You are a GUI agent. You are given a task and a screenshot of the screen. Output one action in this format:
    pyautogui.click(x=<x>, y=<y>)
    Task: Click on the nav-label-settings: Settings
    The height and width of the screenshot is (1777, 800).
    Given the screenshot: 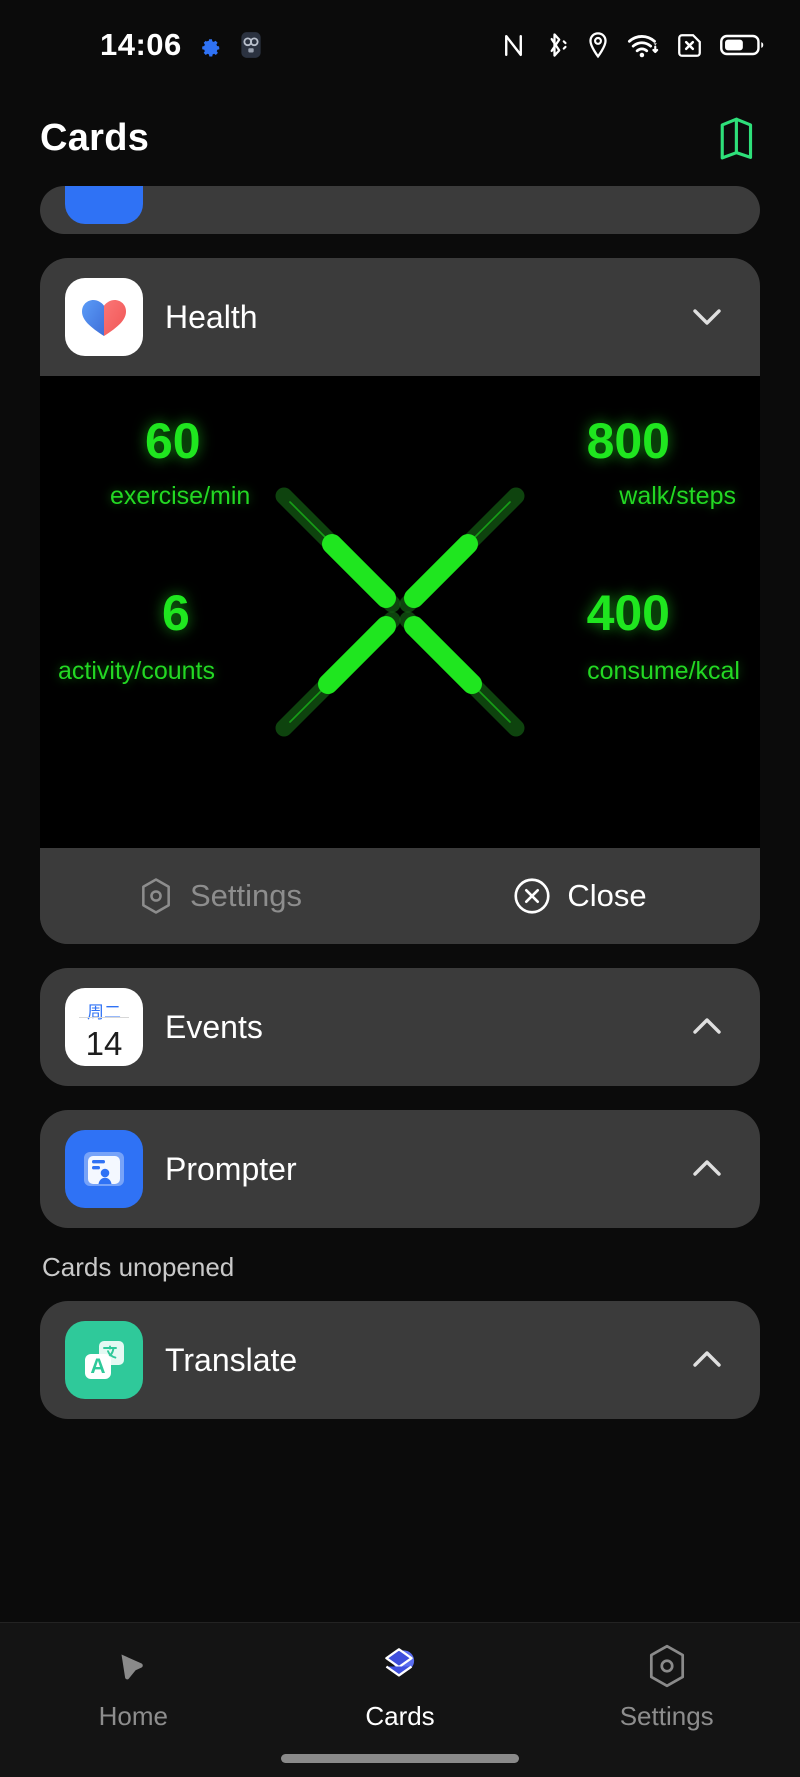 What is the action you would take?
    pyautogui.click(x=666, y=1716)
    